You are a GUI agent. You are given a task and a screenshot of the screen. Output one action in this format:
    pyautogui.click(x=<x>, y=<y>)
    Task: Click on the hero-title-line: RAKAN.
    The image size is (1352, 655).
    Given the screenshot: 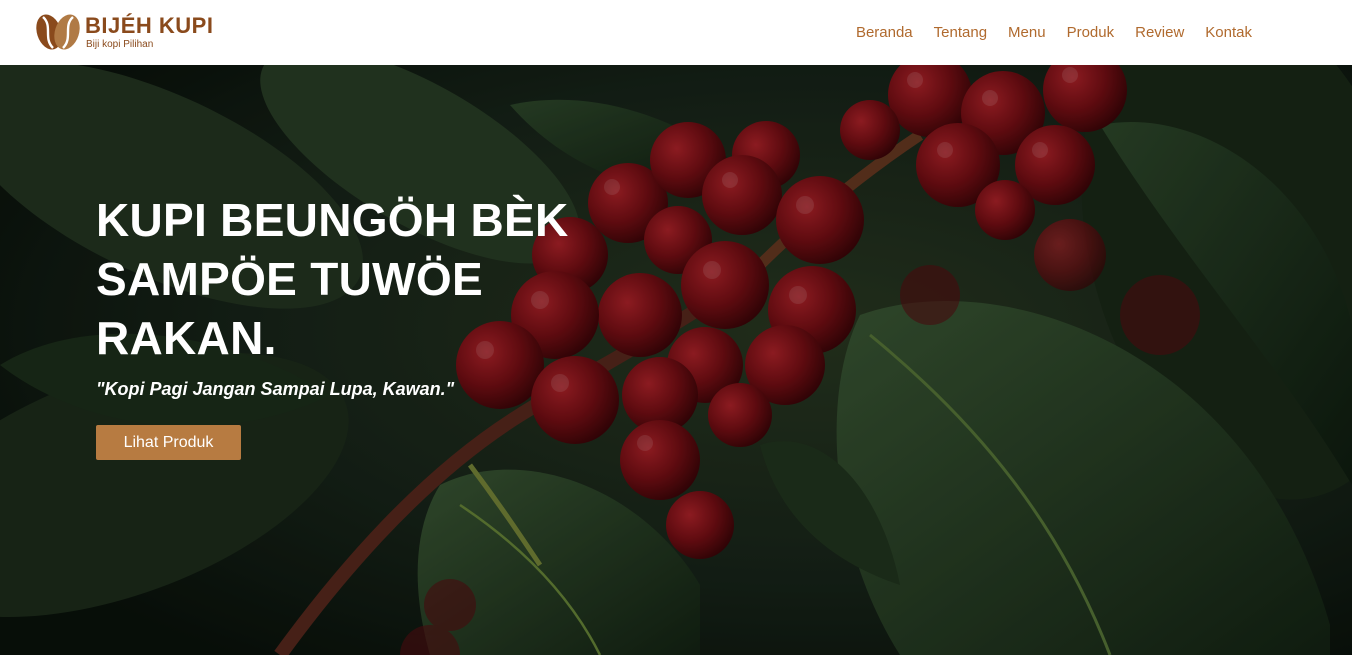 What is the action you would take?
    pyautogui.click(x=186, y=338)
    